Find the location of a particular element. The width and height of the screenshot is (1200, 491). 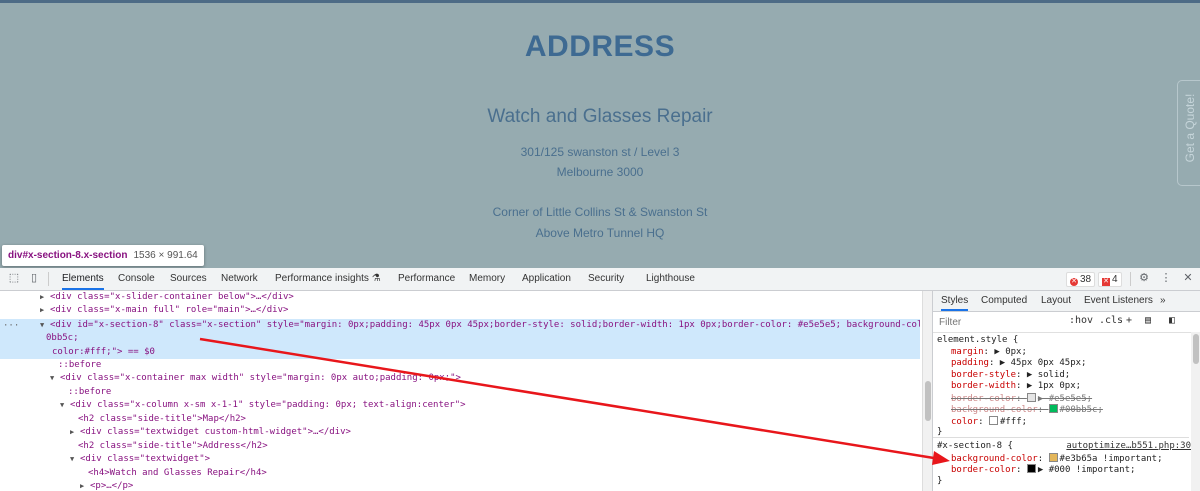

styles-filter-row: :hov .cls + ▤ ◧ is located at coordinates (1066, 322).